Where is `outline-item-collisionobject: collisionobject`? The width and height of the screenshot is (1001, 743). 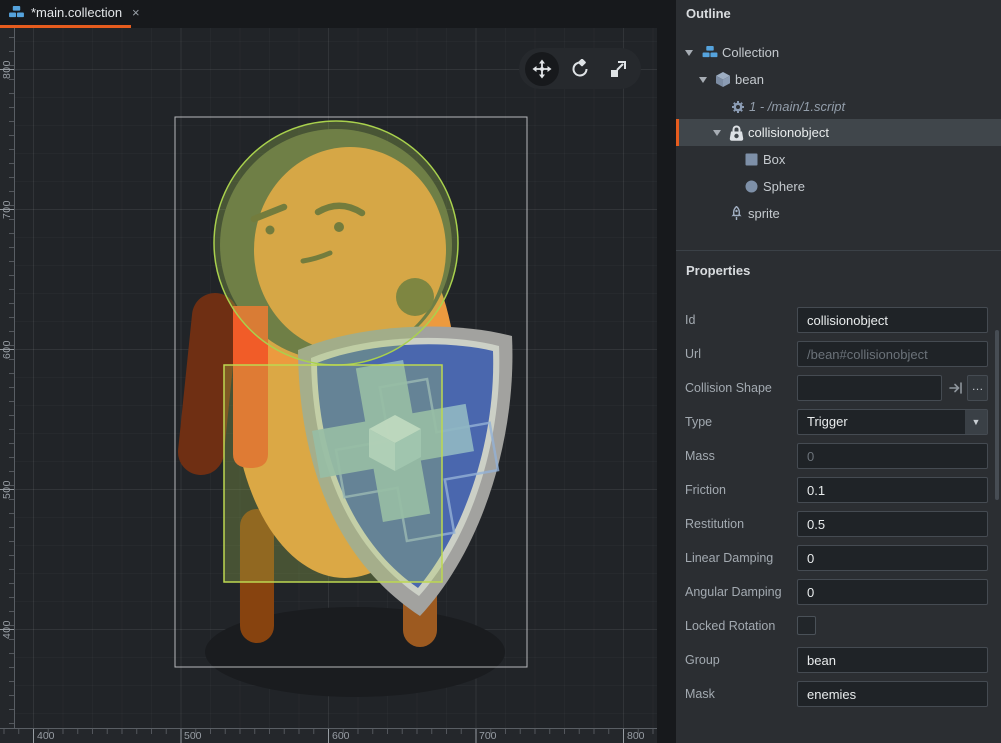 outline-item-collisionobject: collisionobject is located at coordinates (838, 132).